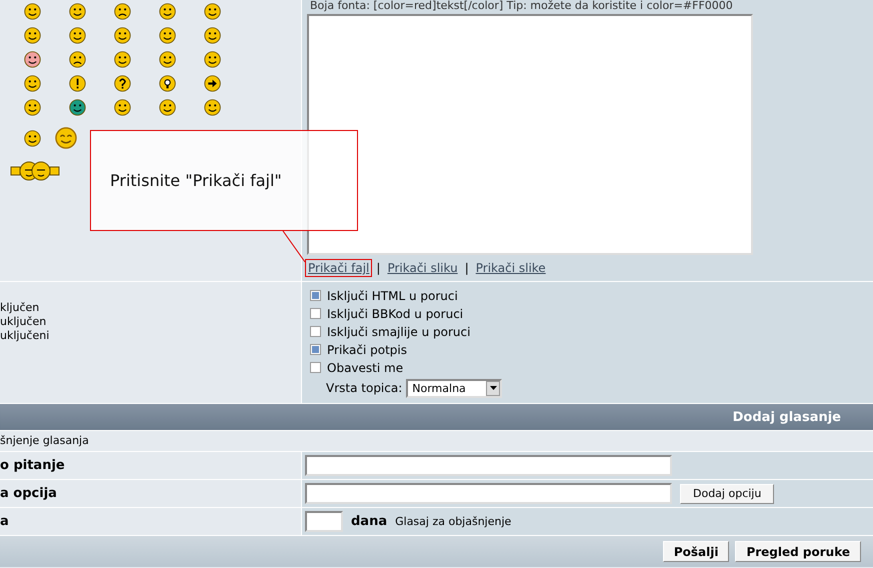  What do you see at coordinates (696, 551) in the screenshot?
I see `submit-button: Pošalji` at bounding box center [696, 551].